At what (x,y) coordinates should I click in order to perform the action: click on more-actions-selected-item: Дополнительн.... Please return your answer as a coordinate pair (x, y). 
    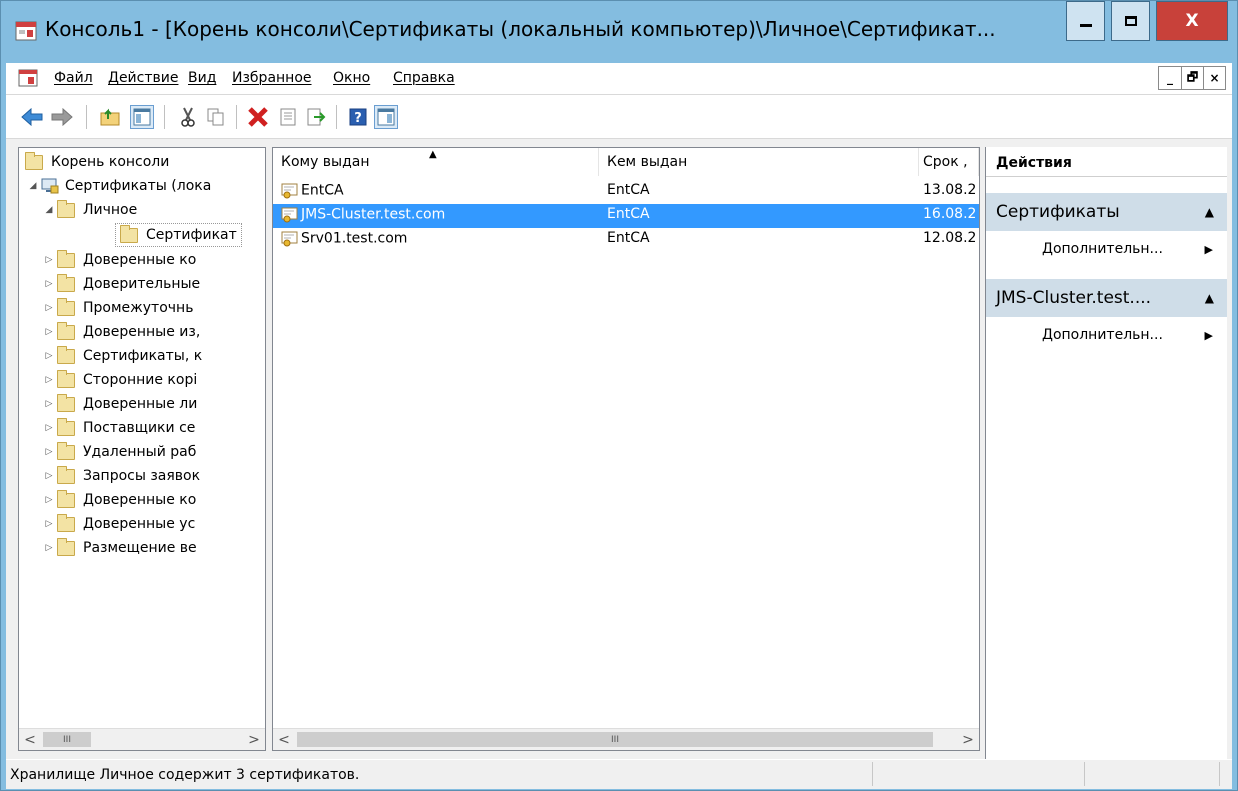
    Looking at the image, I should click on (1102, 335).